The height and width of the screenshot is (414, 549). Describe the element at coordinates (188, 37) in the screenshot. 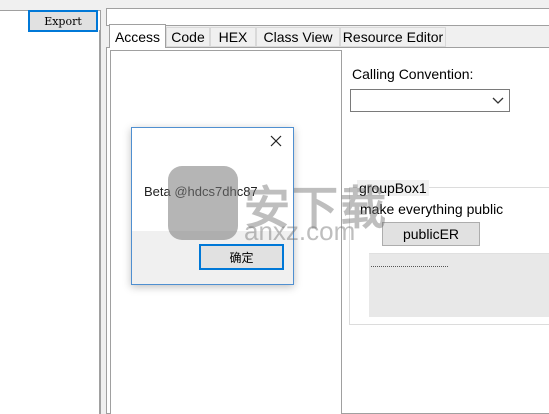

I see `tab-code: Code` at that location.